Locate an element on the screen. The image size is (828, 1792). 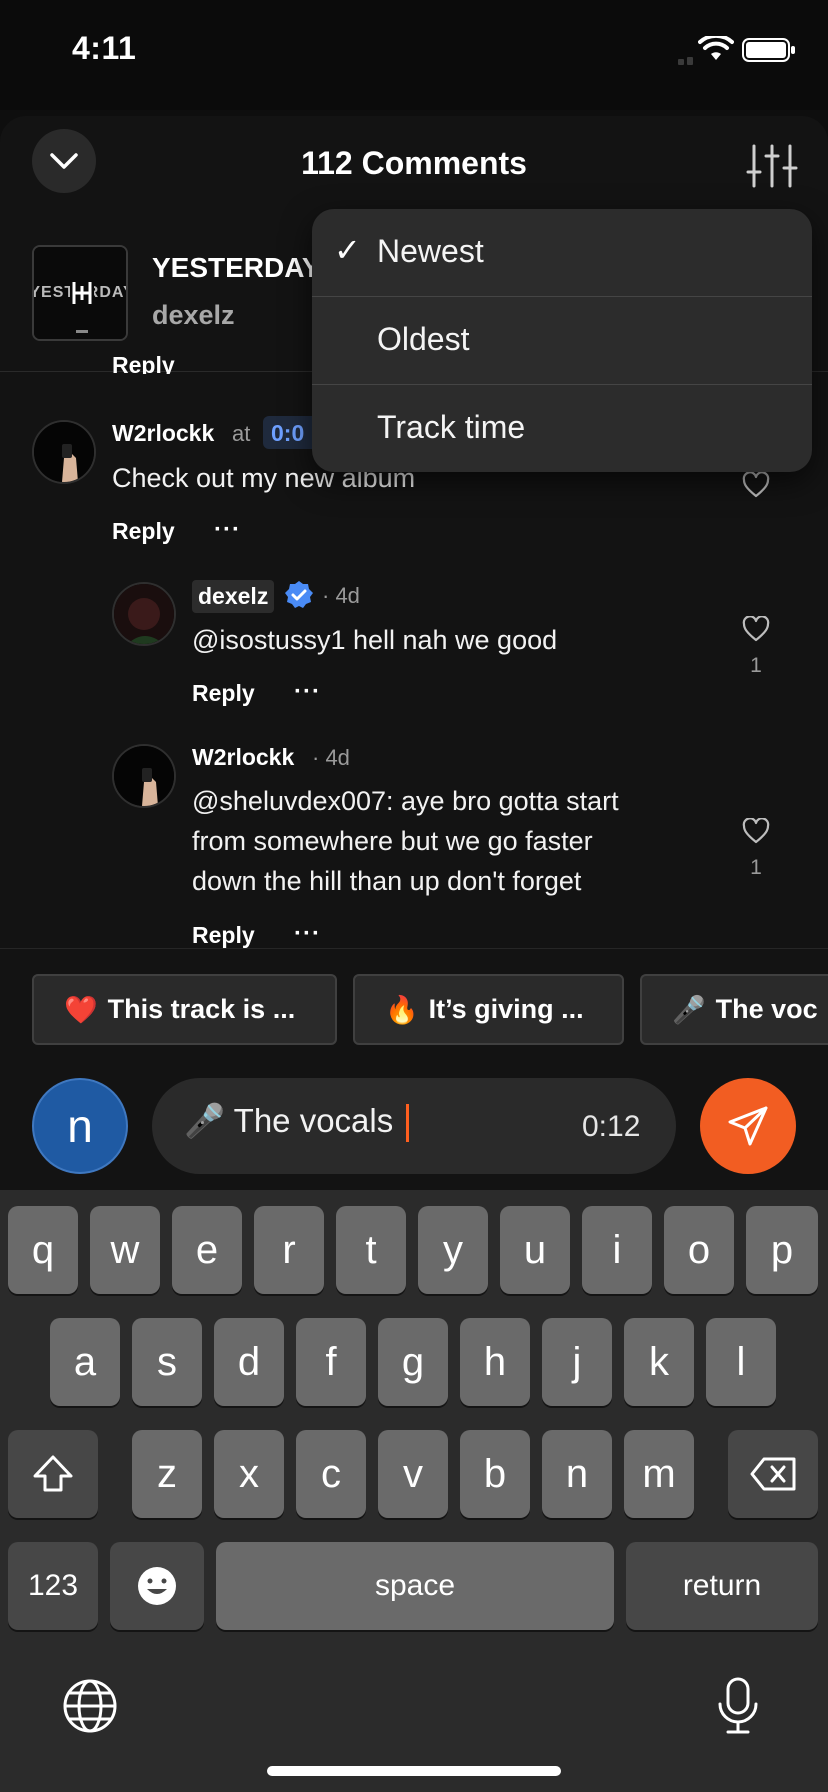
key-m: m is located at coordinates (659, 1474).